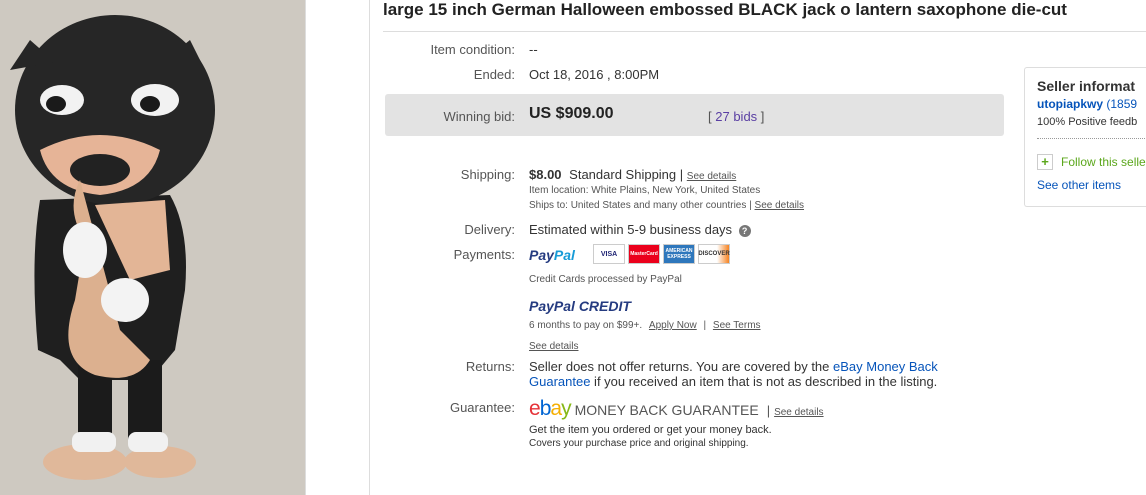 The image size is (1146, 495). I want to click on ended-value: Oct 18, 2016 , 8:00PM, so click(594, 74).